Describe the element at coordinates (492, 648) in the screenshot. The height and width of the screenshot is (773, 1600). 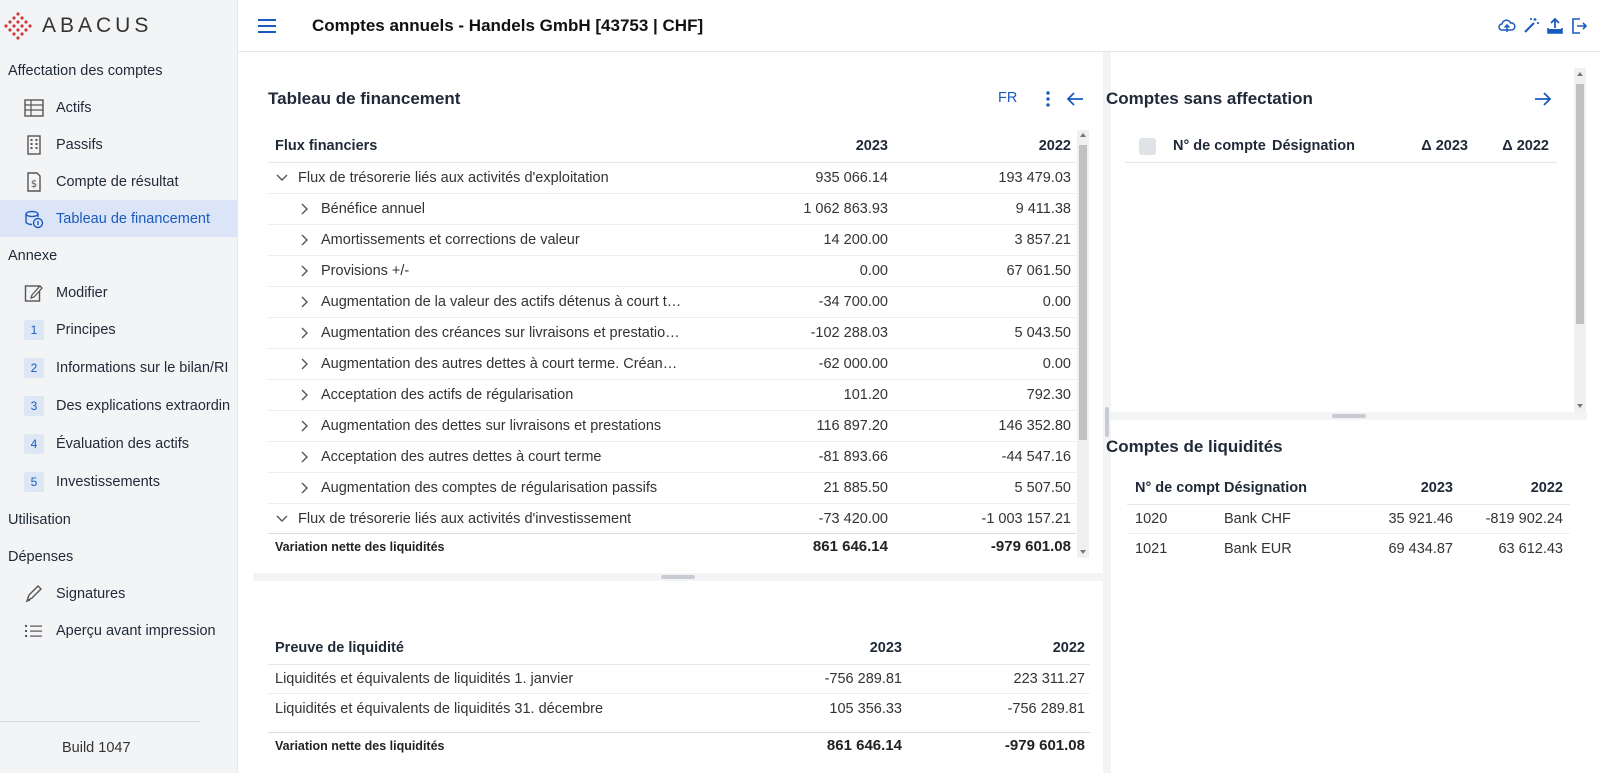
I see `column-header-preuve: Preuve de liquidité` at that location.